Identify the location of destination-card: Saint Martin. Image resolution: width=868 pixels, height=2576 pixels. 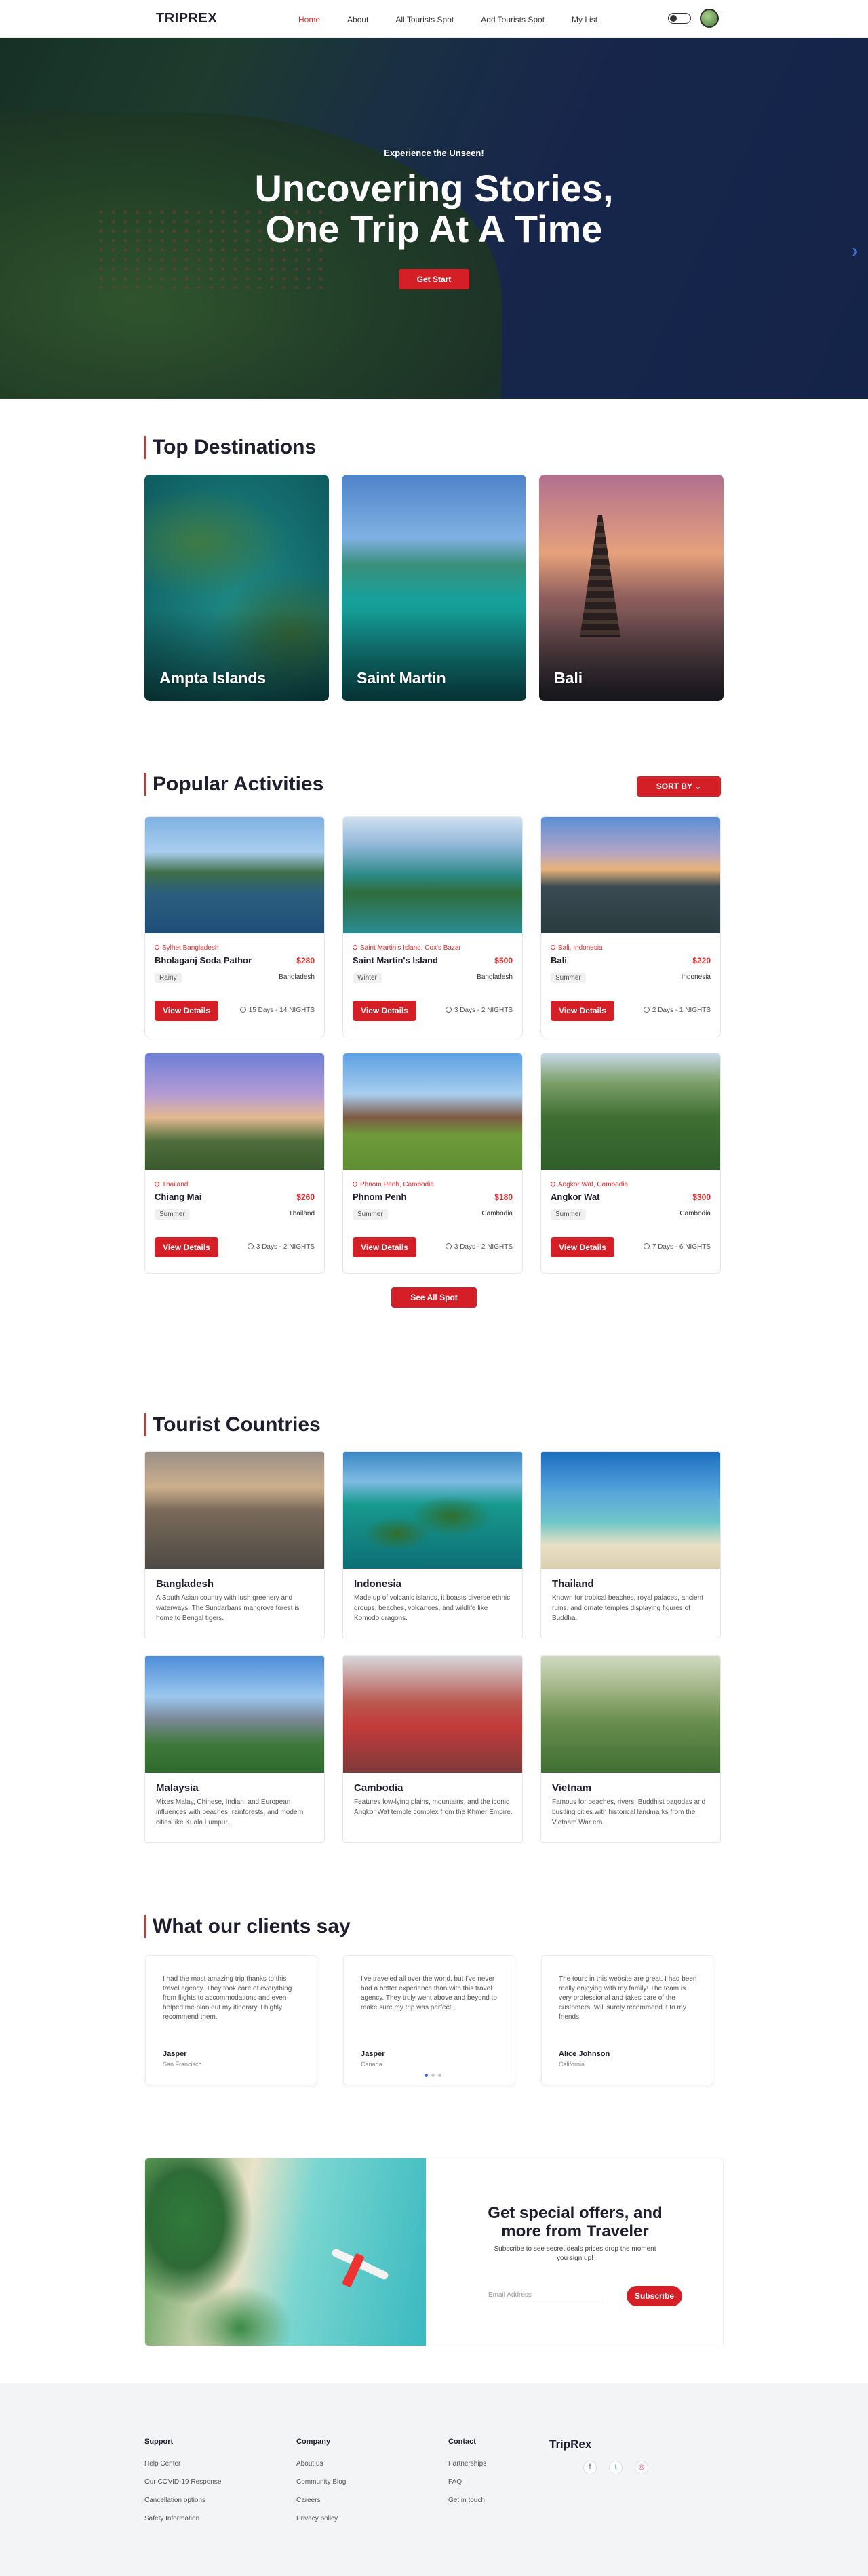
(434, 588).